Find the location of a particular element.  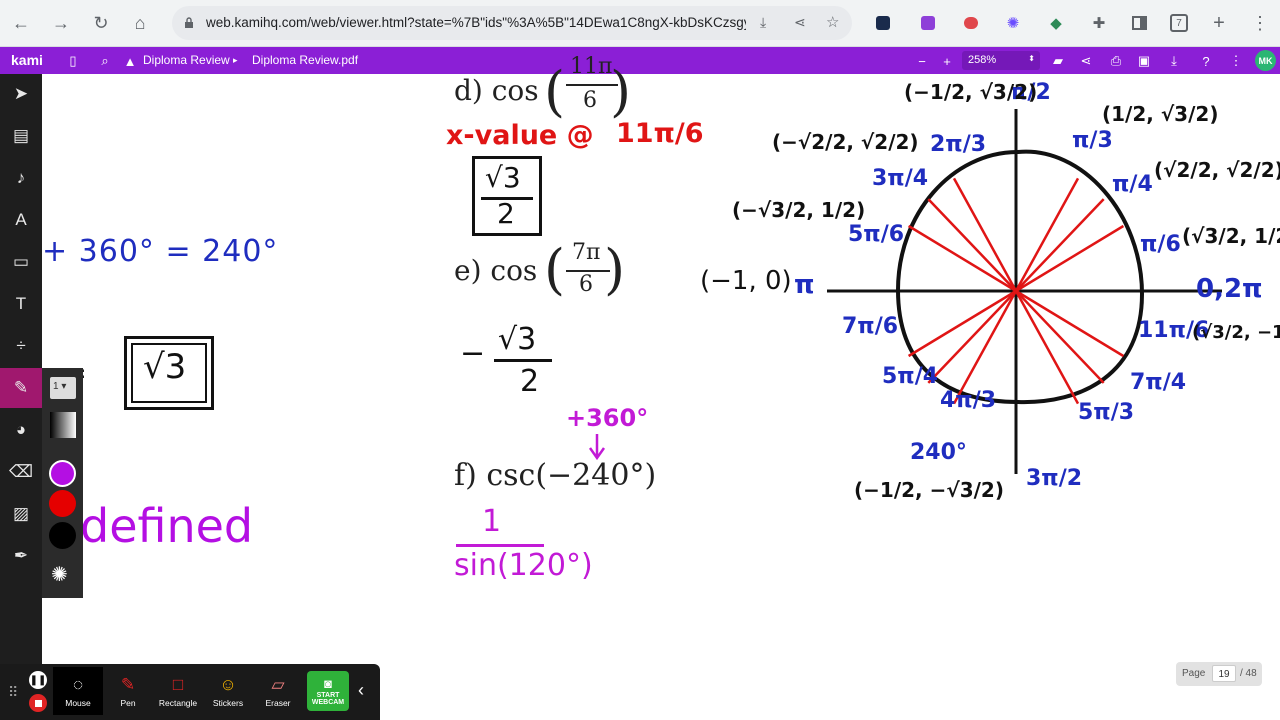

problem-d-denominator: 6 is located at coordinates (590, 100).